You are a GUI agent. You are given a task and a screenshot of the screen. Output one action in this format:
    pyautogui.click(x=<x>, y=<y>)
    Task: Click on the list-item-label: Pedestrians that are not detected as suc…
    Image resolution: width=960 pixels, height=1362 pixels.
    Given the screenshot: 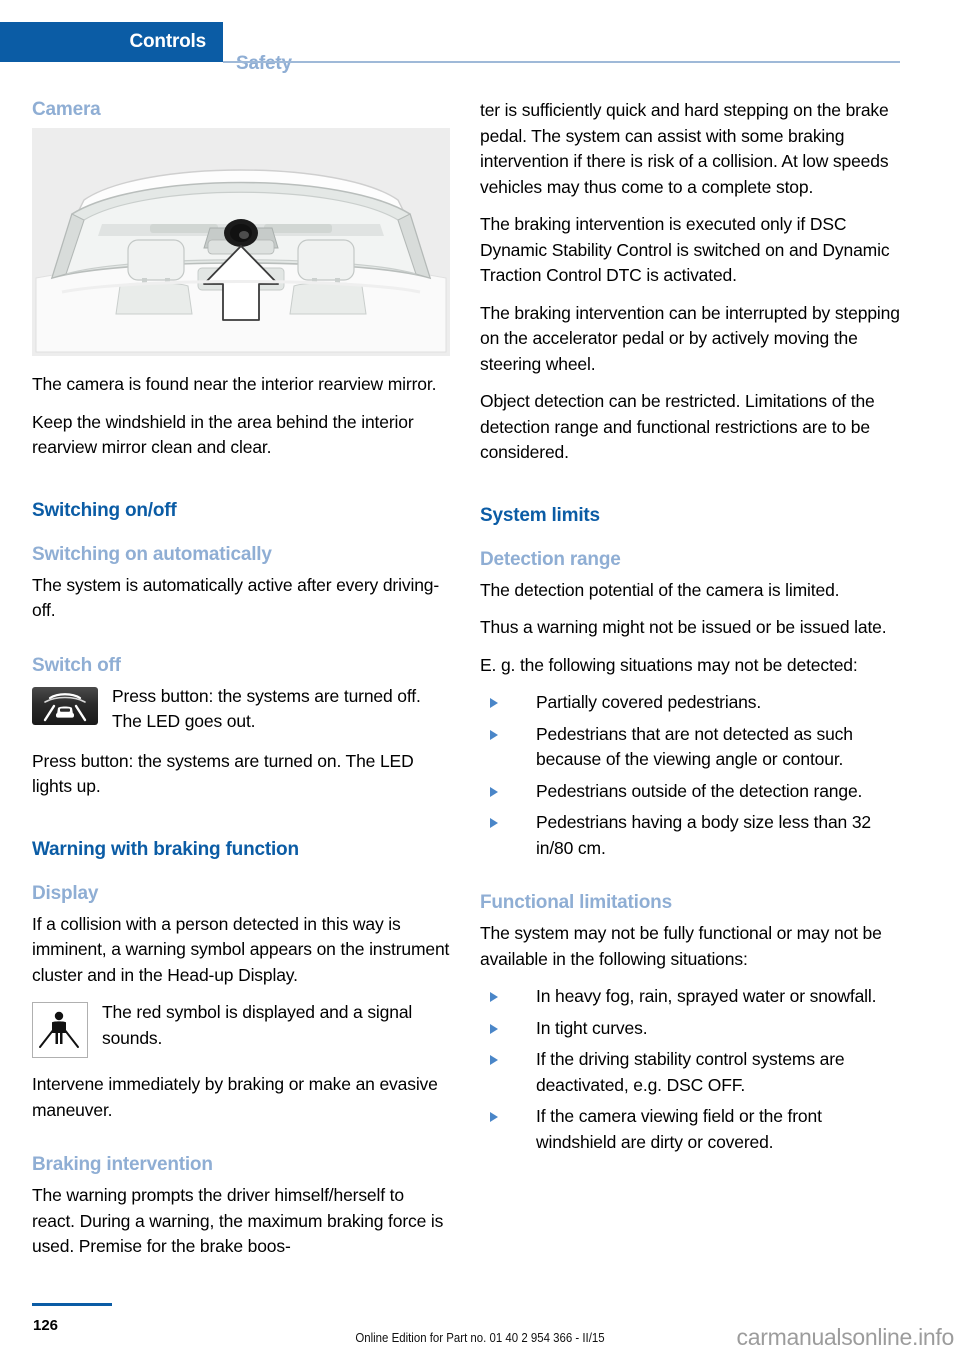 What is the action you would take?
    pyautogui.click(x=694, y=746)
    